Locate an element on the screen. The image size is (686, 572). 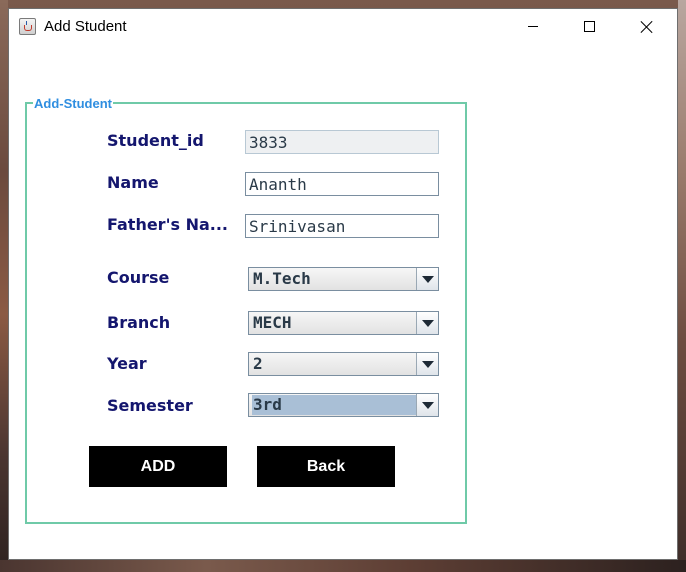
semester-selected-value: 3rd is located at coordinates (334, 405).